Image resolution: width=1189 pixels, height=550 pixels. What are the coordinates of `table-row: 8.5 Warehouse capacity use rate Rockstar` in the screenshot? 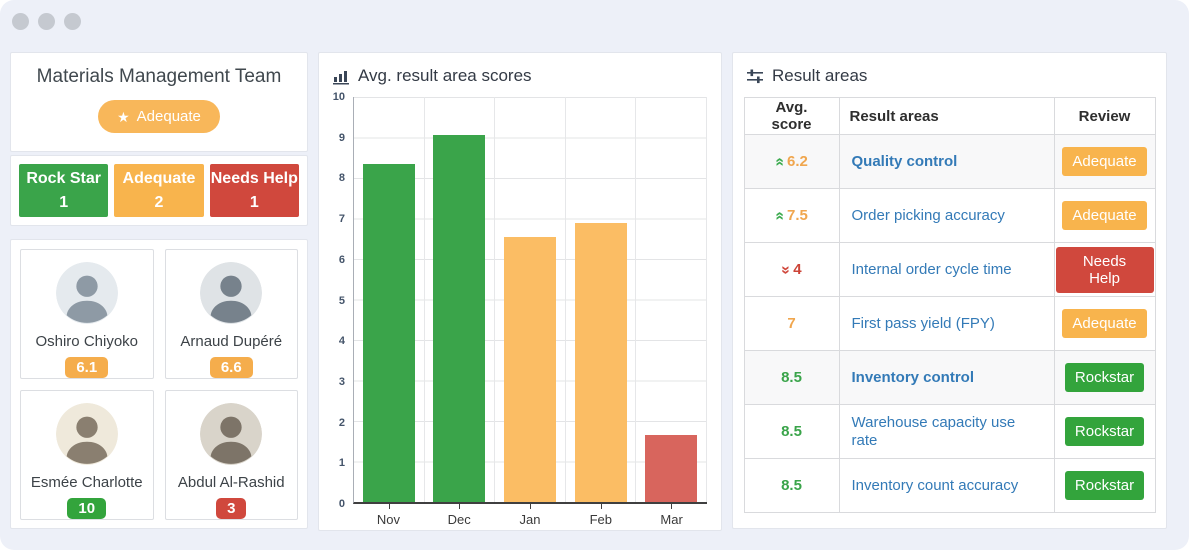 It's located at (949, 431).